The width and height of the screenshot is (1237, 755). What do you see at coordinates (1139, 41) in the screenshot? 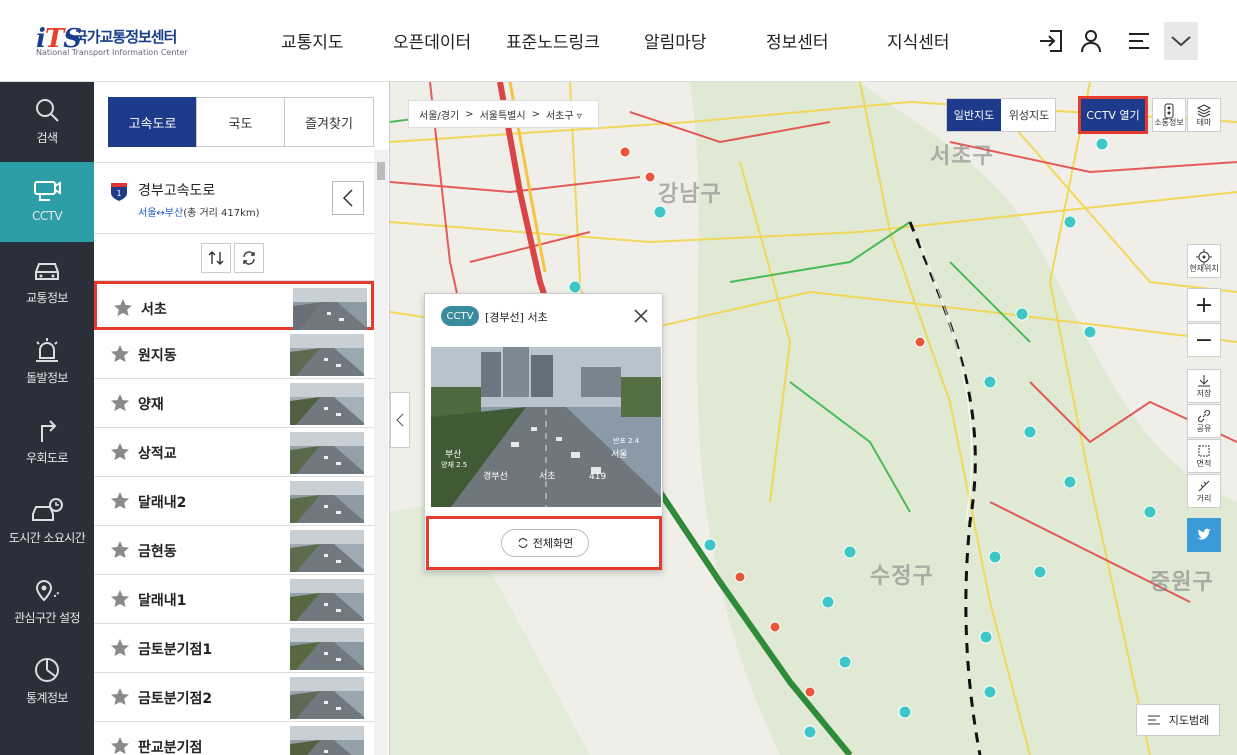
I see `menu-icon` at bounding box center [1139, 41].